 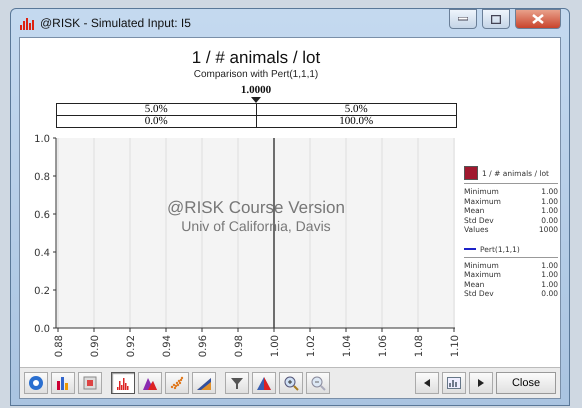 I want to click on x-tick-label: 0.88, so click(x=59, y=346).